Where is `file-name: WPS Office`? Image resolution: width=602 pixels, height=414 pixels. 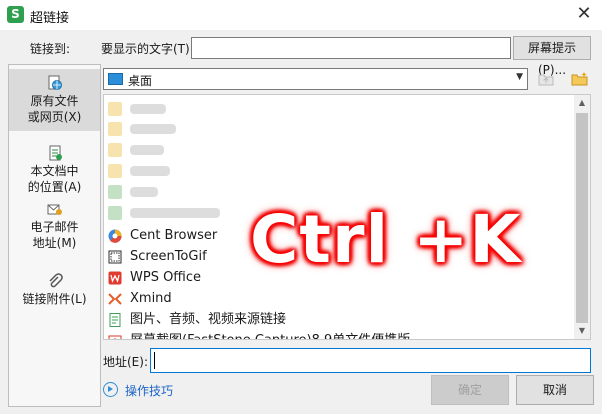 file-name: WPS Office is located at coordinates (166, 277).